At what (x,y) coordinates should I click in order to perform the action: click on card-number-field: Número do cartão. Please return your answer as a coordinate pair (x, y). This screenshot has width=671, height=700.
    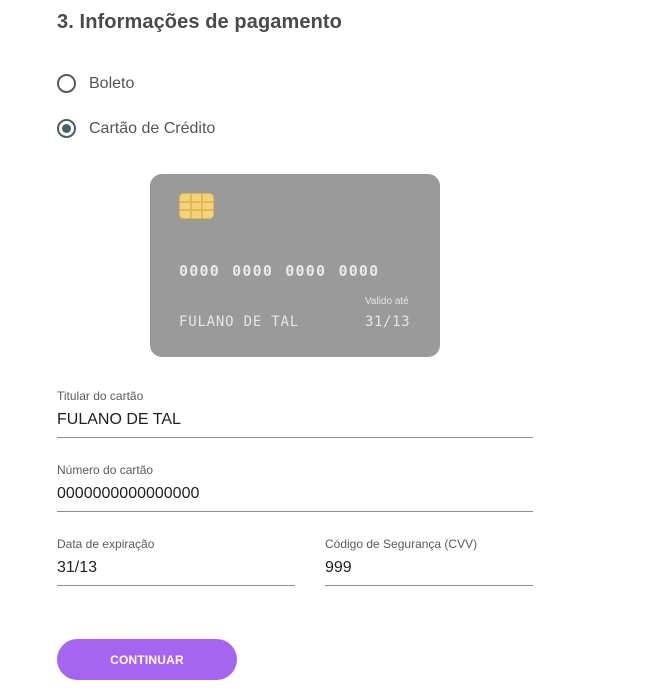
    Looking at the image, I should click on (295, 487).